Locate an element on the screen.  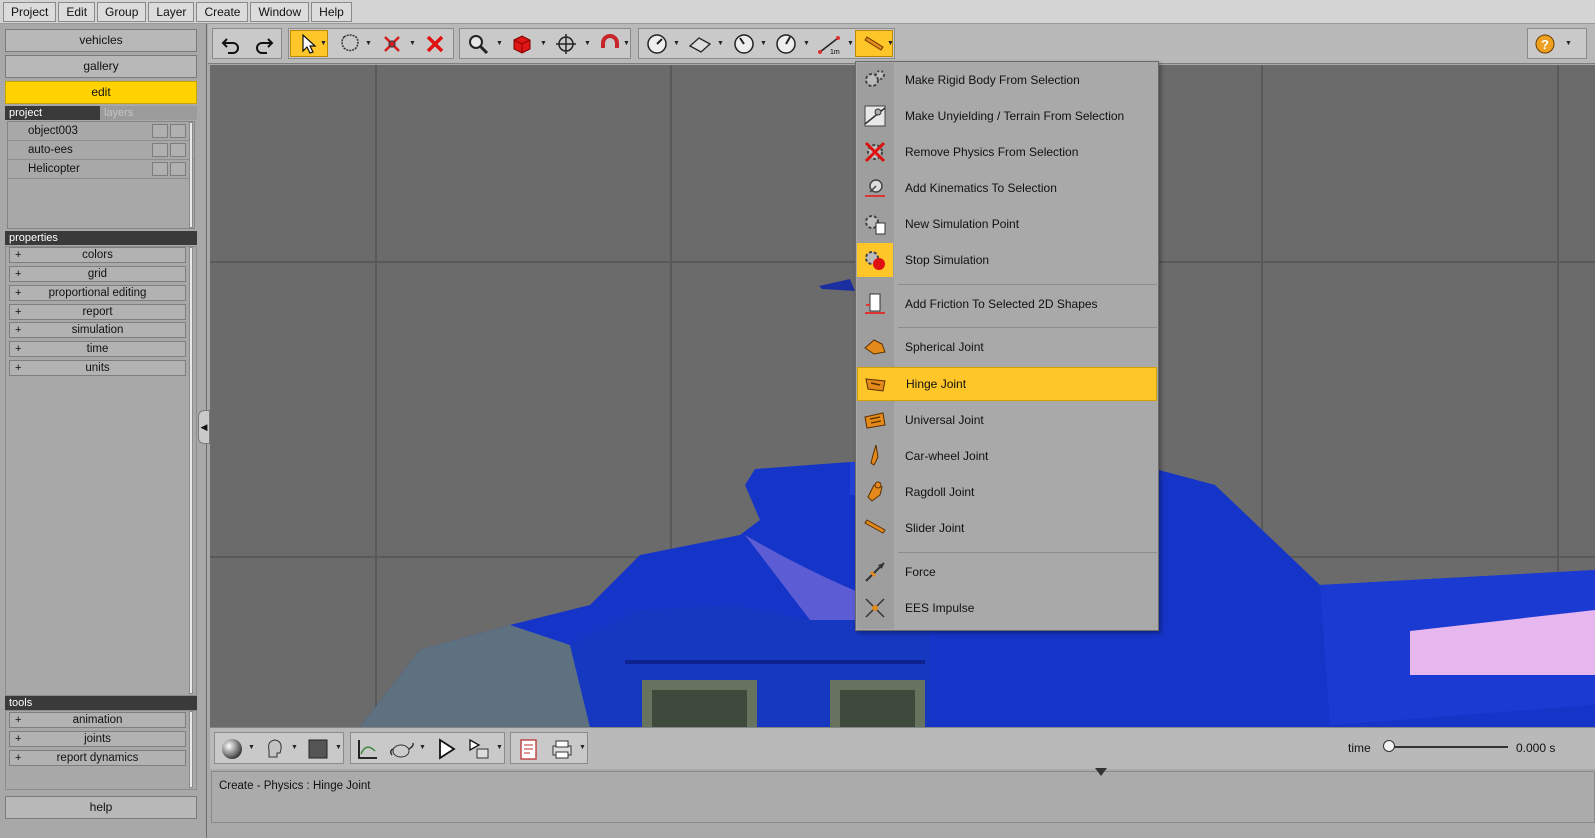
menu-create: Create is located at coordinates (222, 11).